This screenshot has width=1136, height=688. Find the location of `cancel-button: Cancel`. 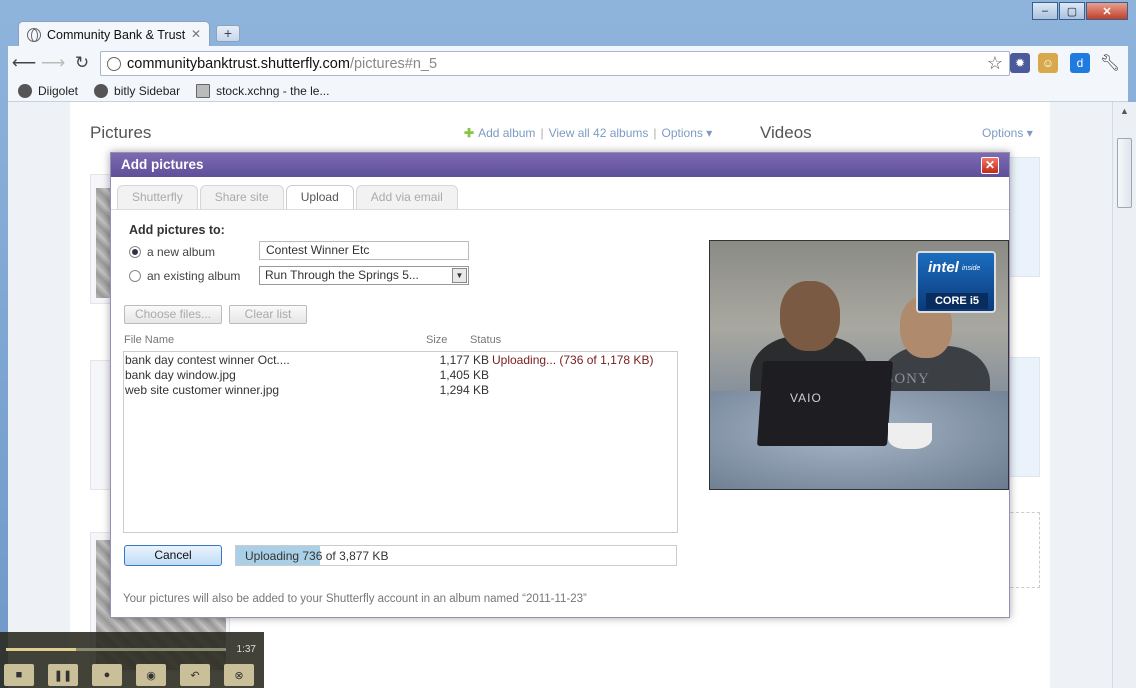

cancel-button: Cancel is located at coordinates (173, 555).